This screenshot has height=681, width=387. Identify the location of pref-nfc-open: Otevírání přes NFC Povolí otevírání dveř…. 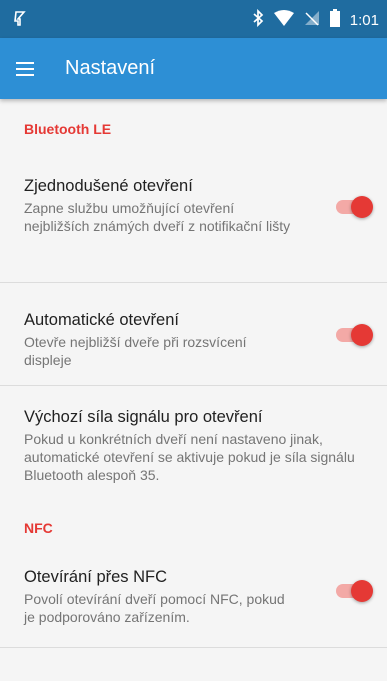
(193, 607).